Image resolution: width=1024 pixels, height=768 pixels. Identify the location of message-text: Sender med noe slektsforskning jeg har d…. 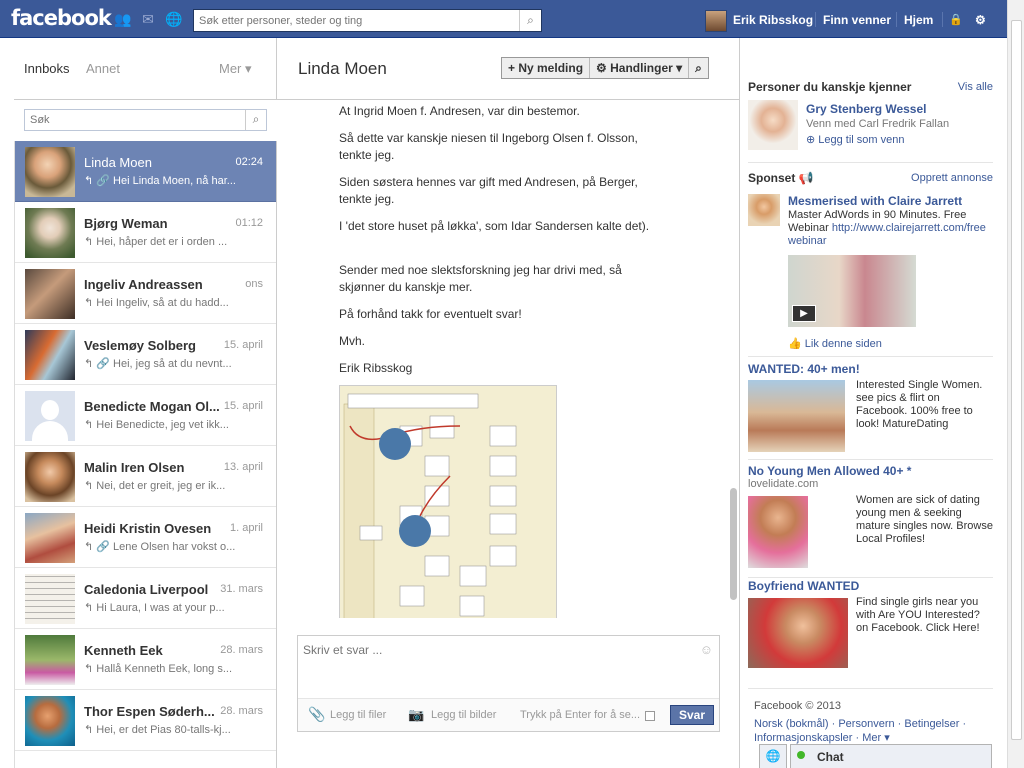
(480, 278).